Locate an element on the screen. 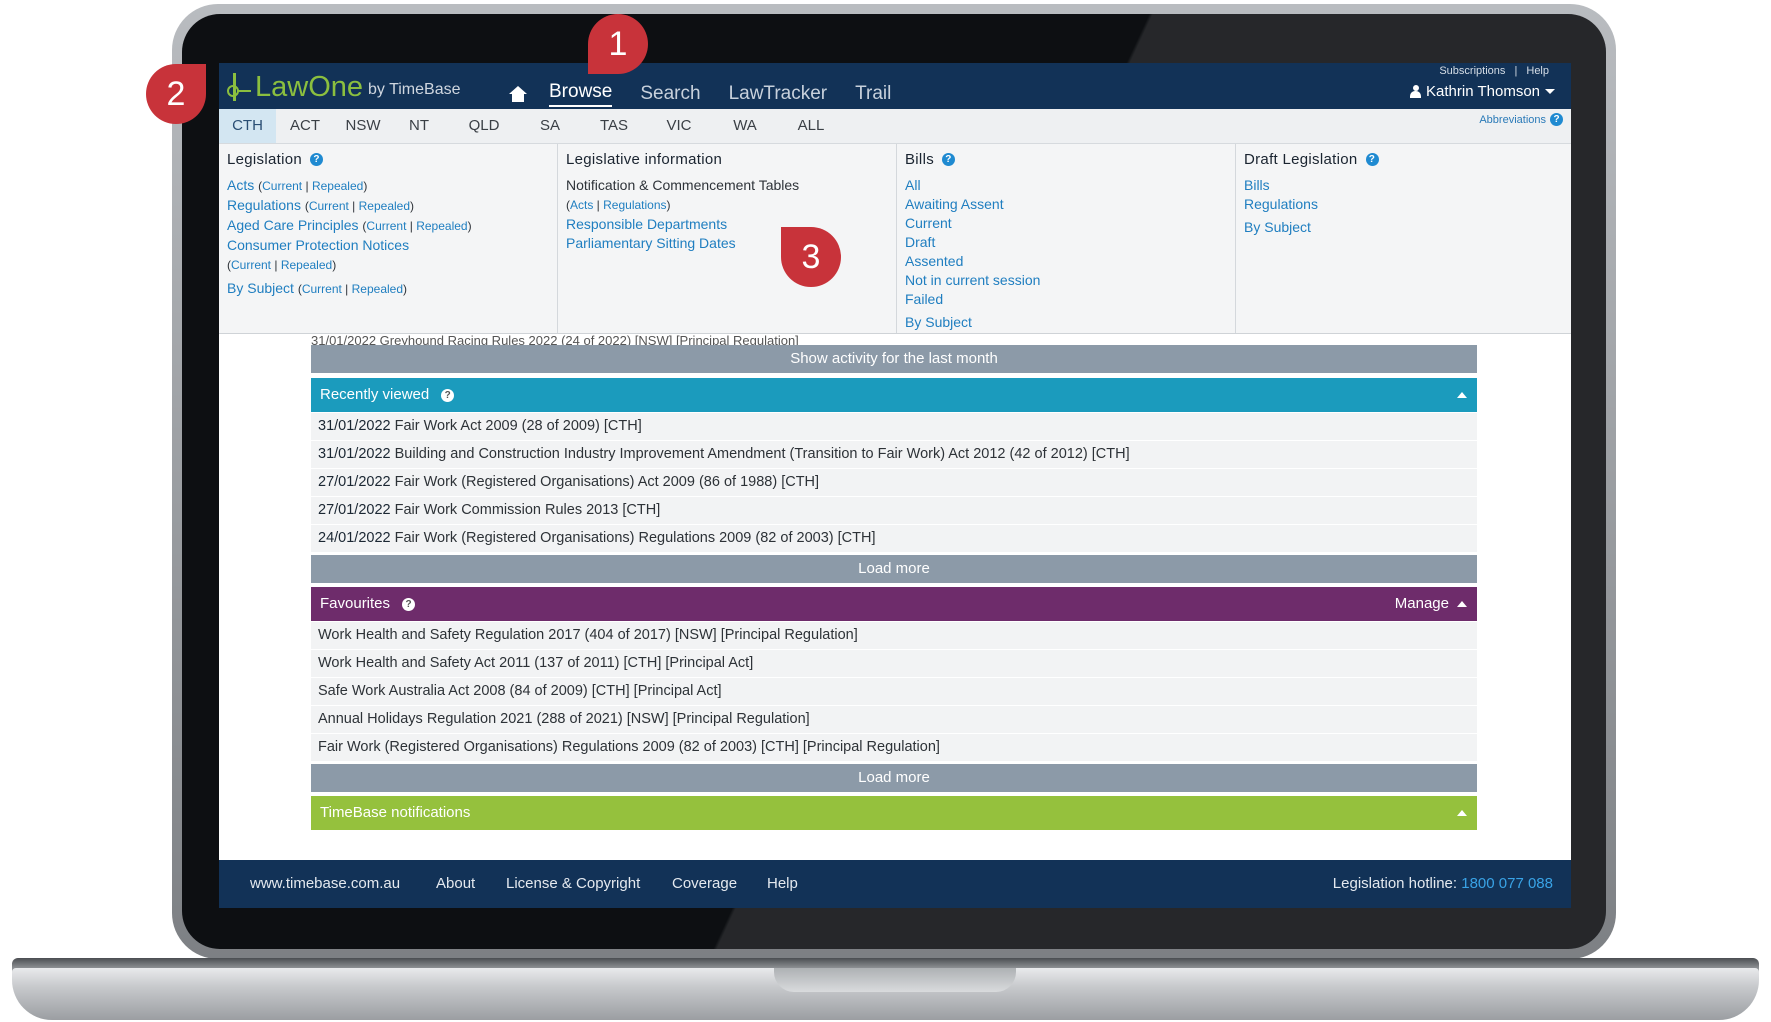  draft-legislation-heading: Draft Legislation ? is located at coordinates (1403, 159).